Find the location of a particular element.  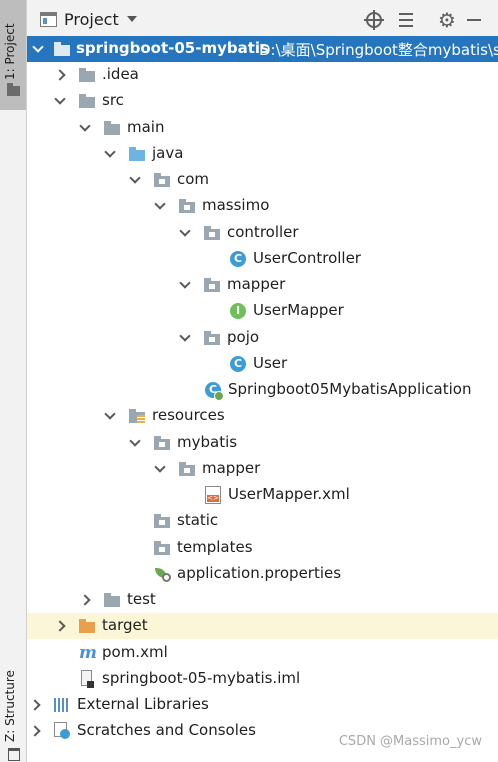

item-label: Springboot05MybatisApplication is located at coordinates (350, 389).